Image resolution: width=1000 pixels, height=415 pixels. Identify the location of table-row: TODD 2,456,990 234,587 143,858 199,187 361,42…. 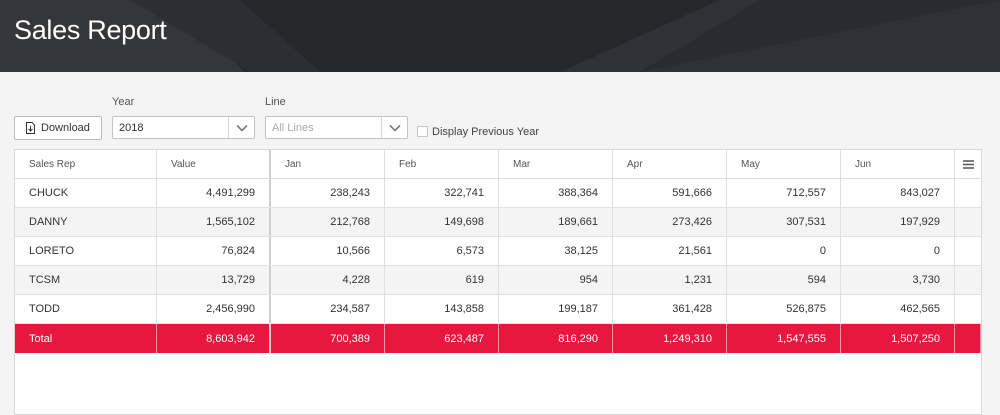
(498, 309).